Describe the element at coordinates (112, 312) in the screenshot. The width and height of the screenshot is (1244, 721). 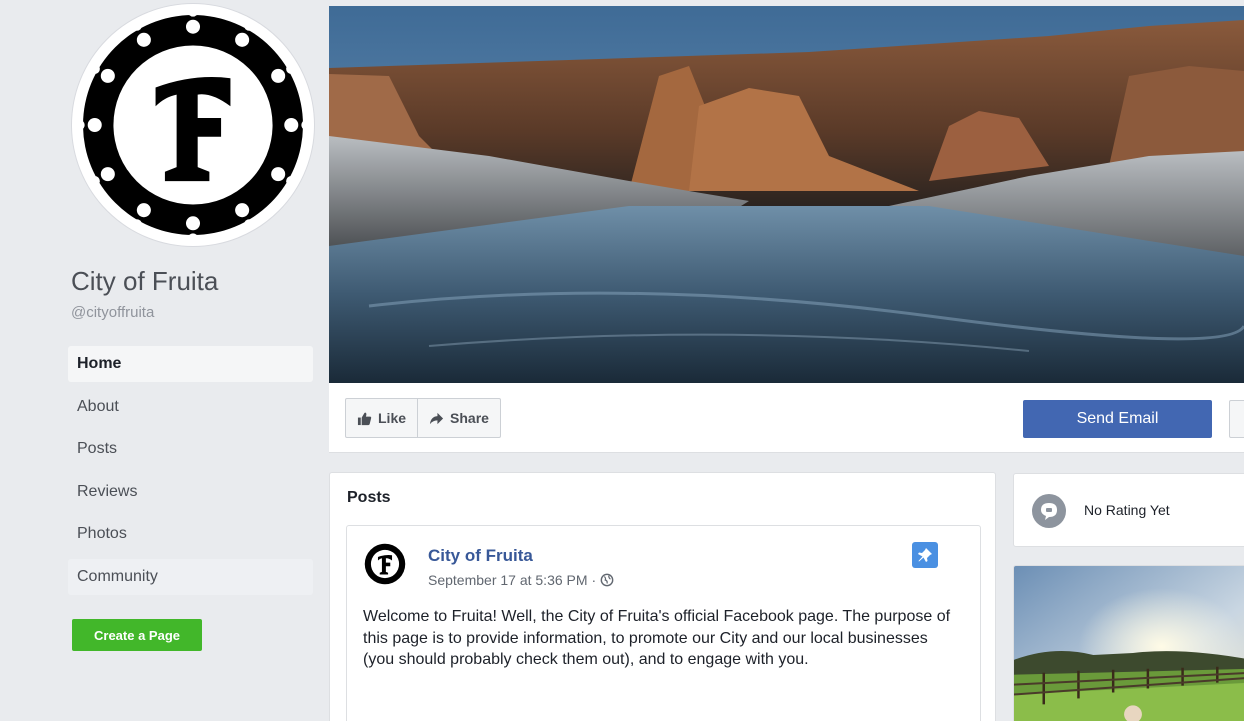
I see `page-handle: @cityoffruita` at that location.